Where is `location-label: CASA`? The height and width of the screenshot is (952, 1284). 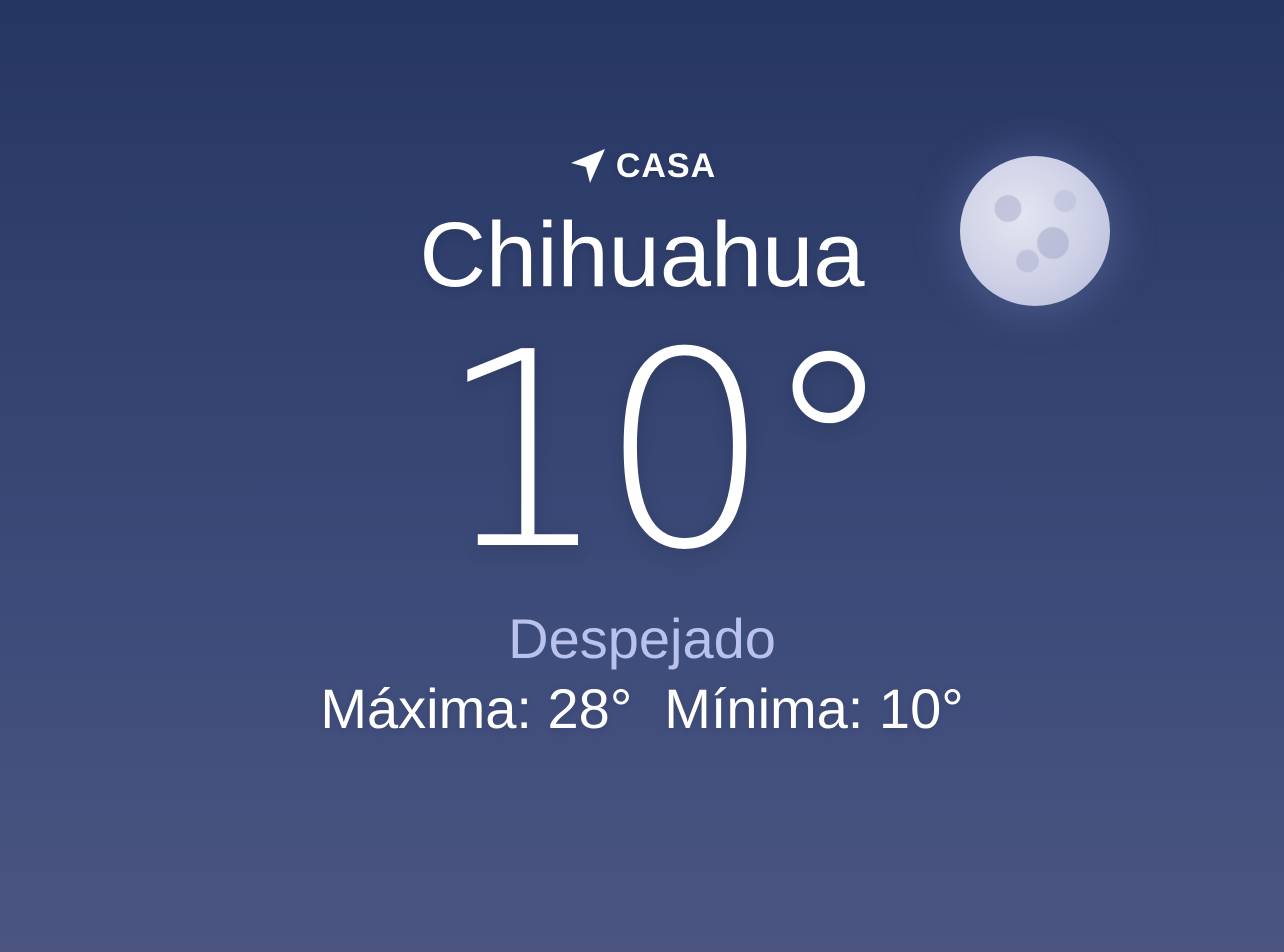
location-label: CASA is located at coordinates (666, 165).